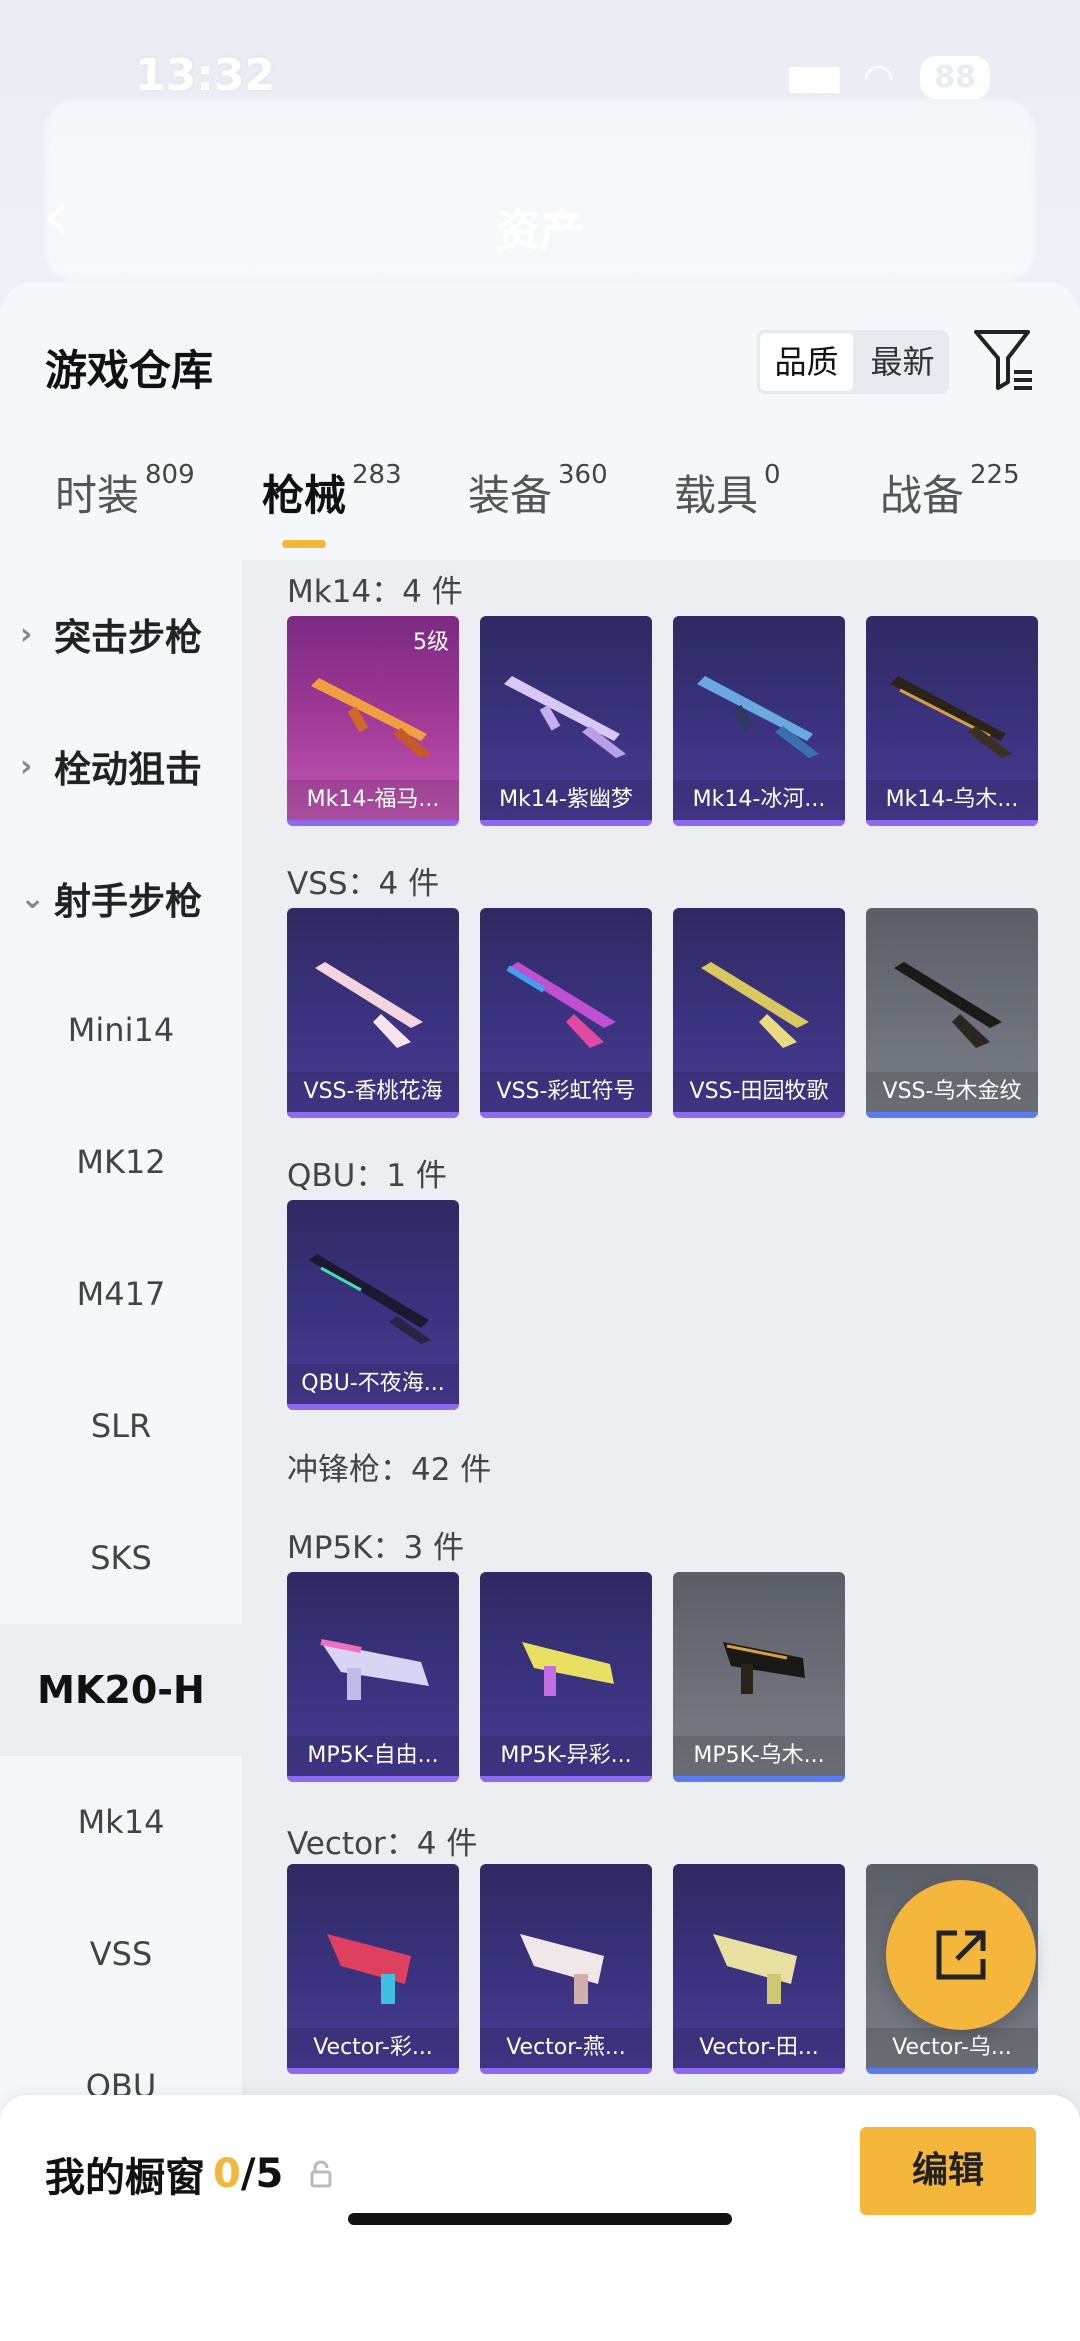 The height and width of the screenshot is (2341, 1080). Describe the element at coordinates (377, 475) in the screenshot. I see `tab-count: 283` at that location.